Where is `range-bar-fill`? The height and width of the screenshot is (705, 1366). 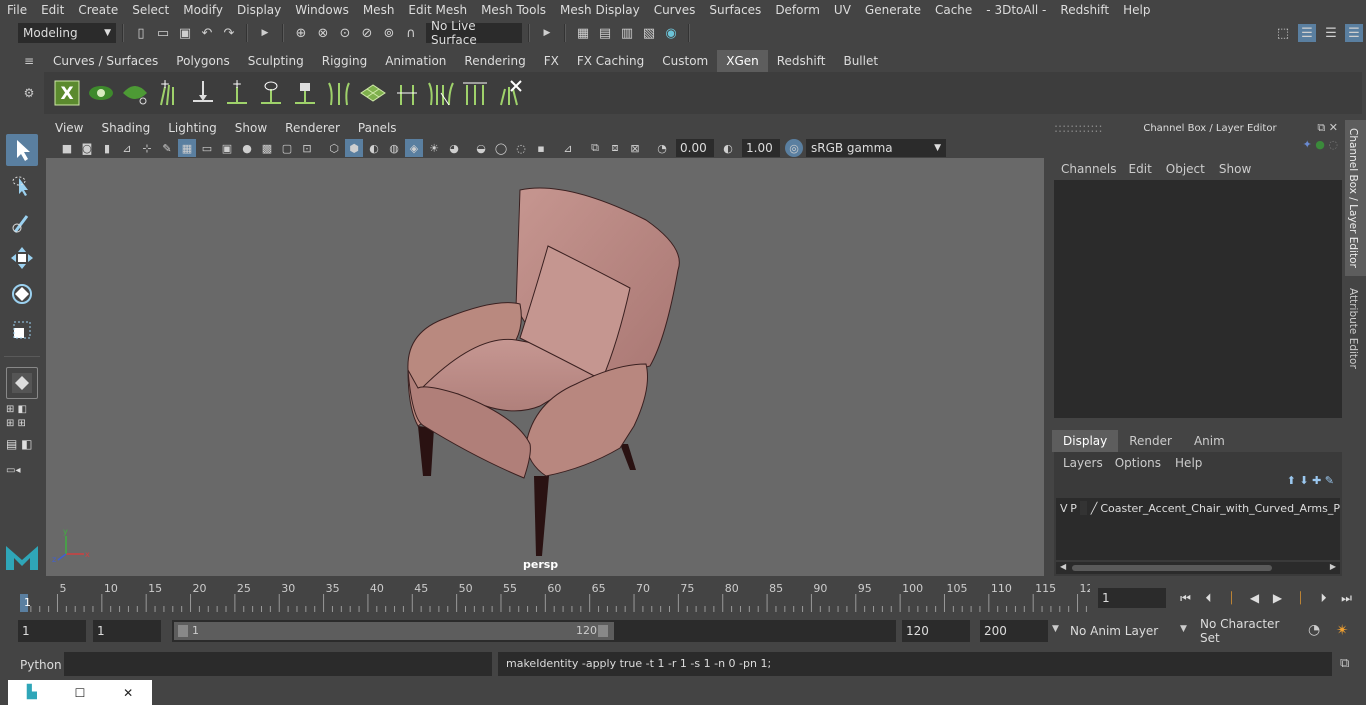 range-bar-fill is located at coordinates (394, 631).